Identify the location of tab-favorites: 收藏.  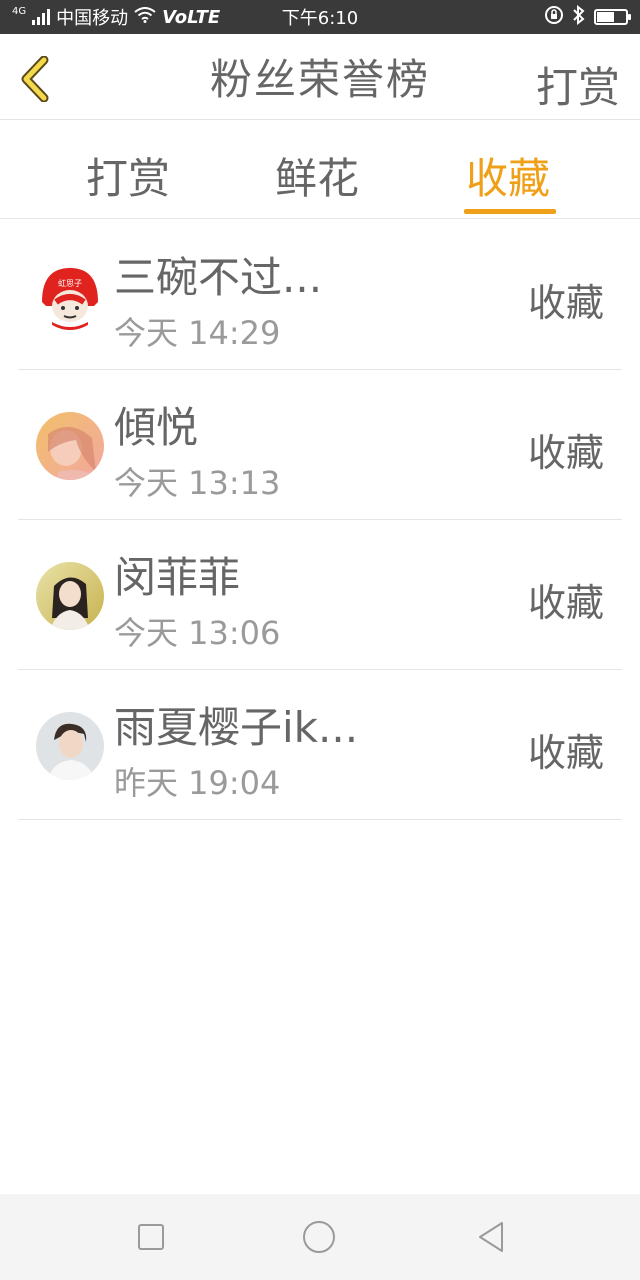
(508, 175).